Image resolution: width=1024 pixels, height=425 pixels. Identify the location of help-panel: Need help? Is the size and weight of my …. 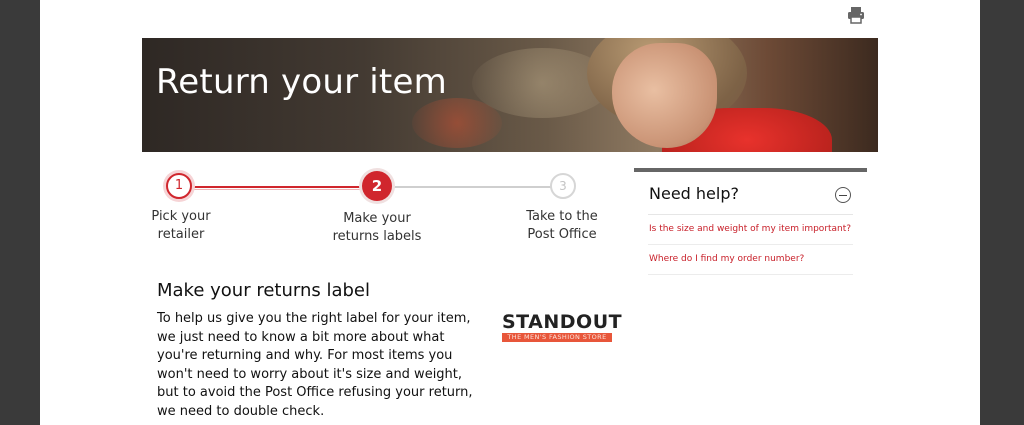
(750, 221).